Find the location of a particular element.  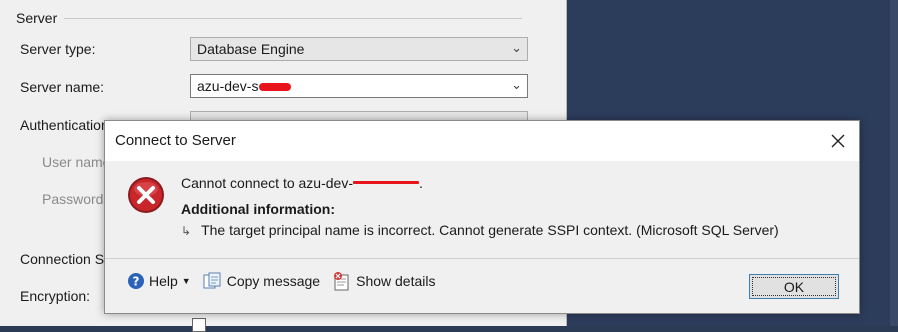

child-arrow-icon: ↳ is located at coordinates (186, 231).